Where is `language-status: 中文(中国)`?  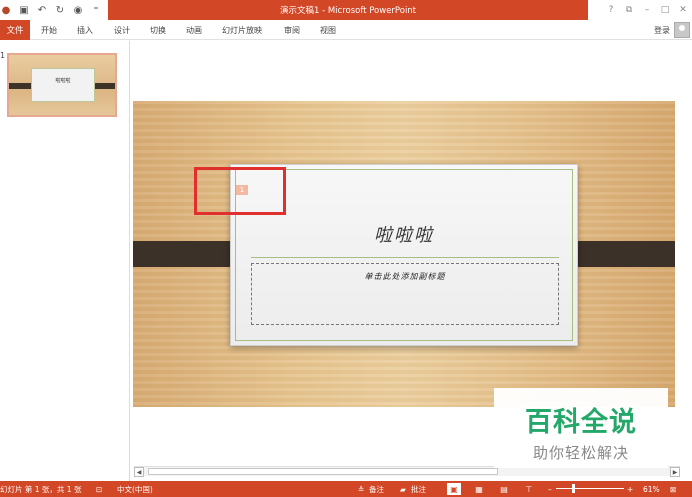
language-status: 中文(中国) is located at coordinates (135, 489).